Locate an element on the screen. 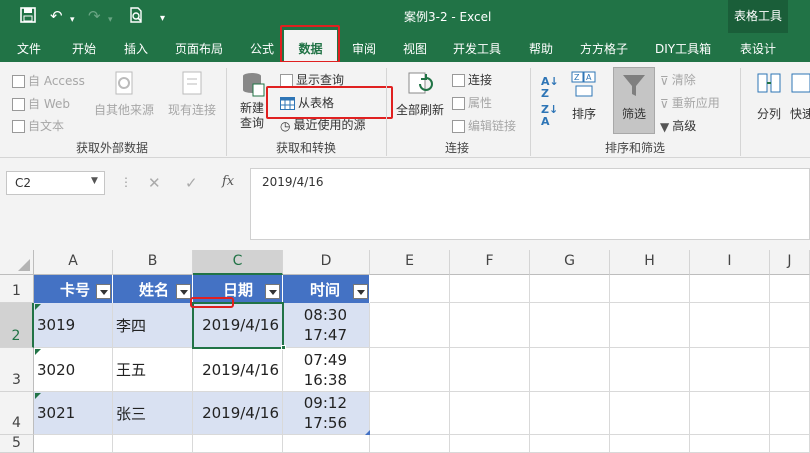  table-cell-time: 09:12 17:56 is located at coordinates (326, 413).